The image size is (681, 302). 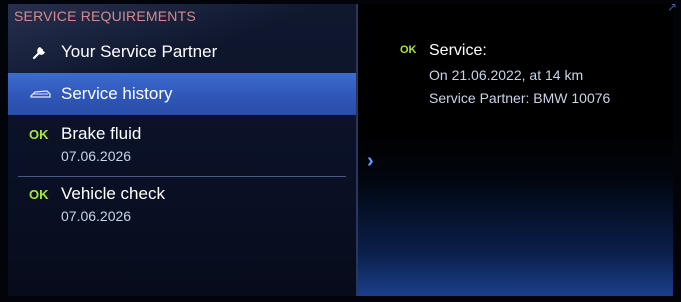 What do you see at coordinates (672, 7) in the screenshot?
I see `corner-arrow-icon: ↗` at bounding box center [672, 7].